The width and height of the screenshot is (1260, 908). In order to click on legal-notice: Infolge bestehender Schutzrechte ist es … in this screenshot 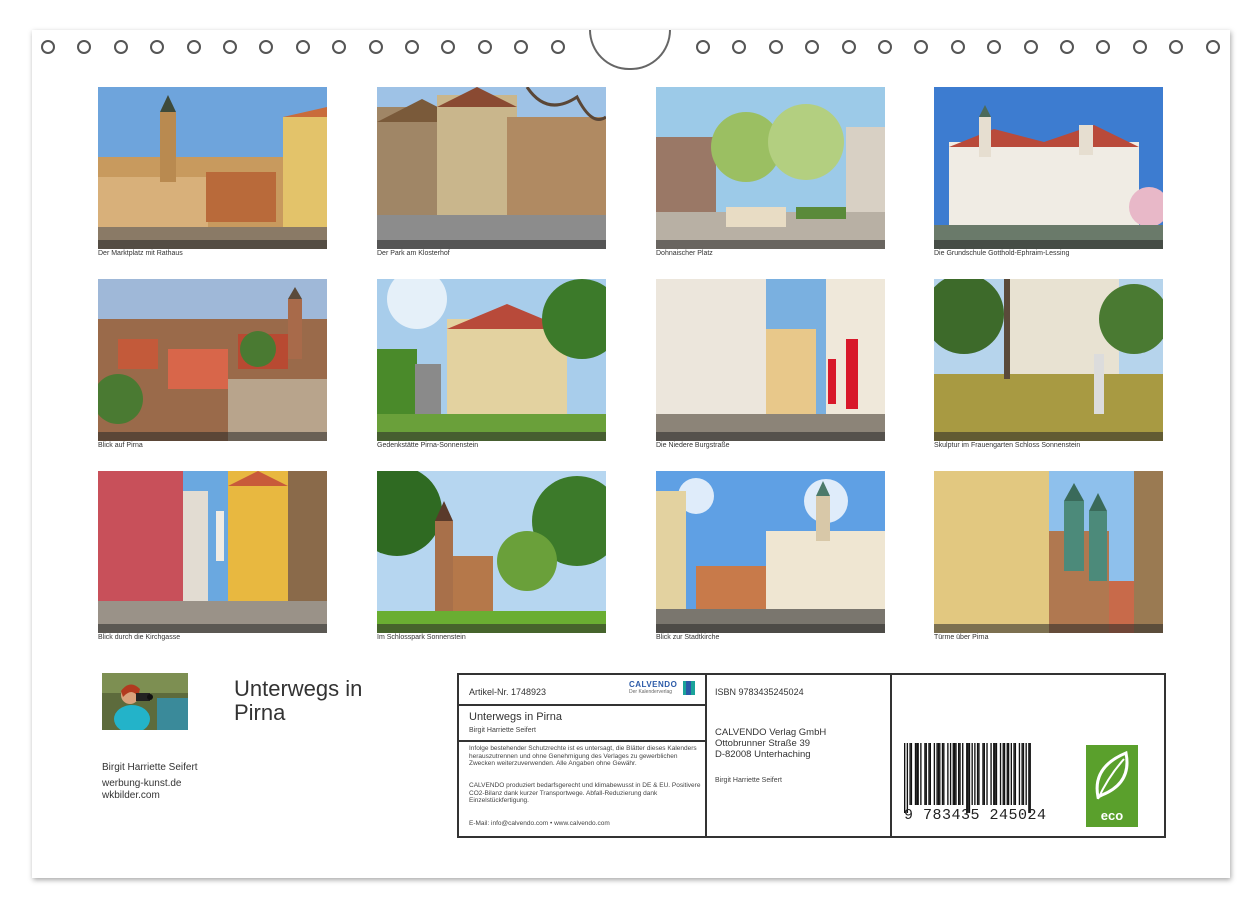, I will do `click(583, 756)`.